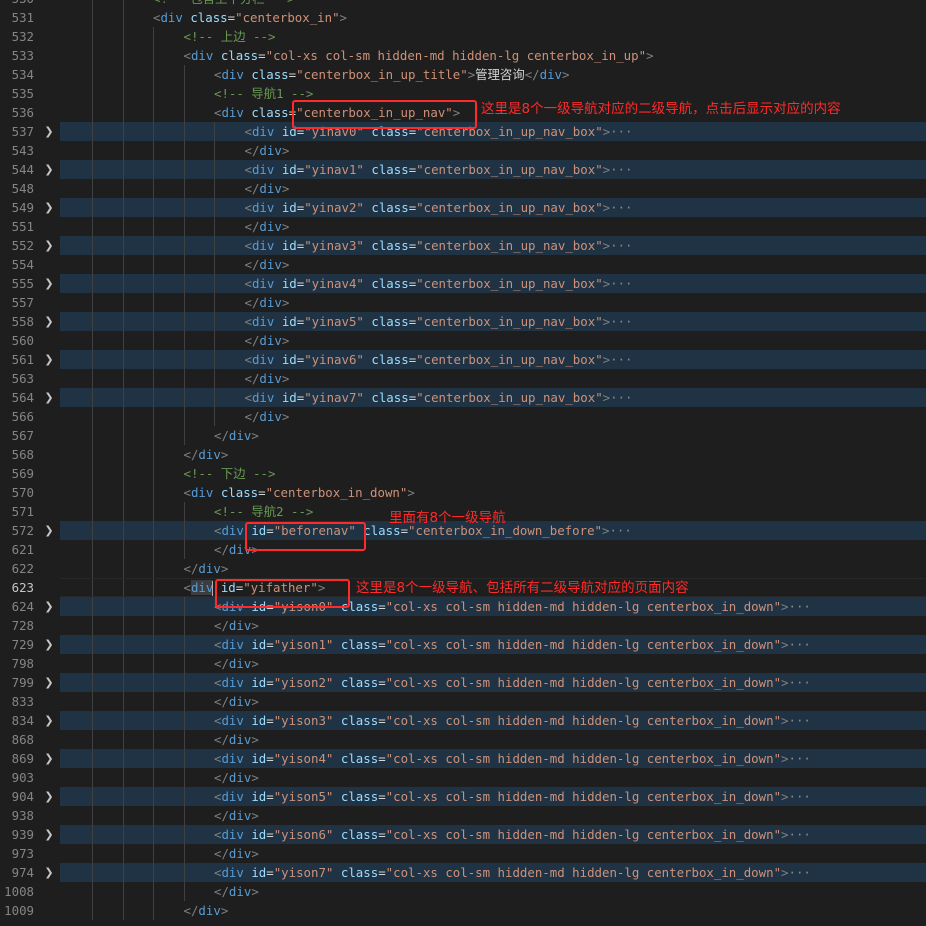 Image resolution: width=926 pixels, height=926 pixels. What do you see at coordinates (463, 4) in the screenshot?
I see `code-line: 530 <!-- 包含上下分栏 -->` at bounding box center [463, 4].